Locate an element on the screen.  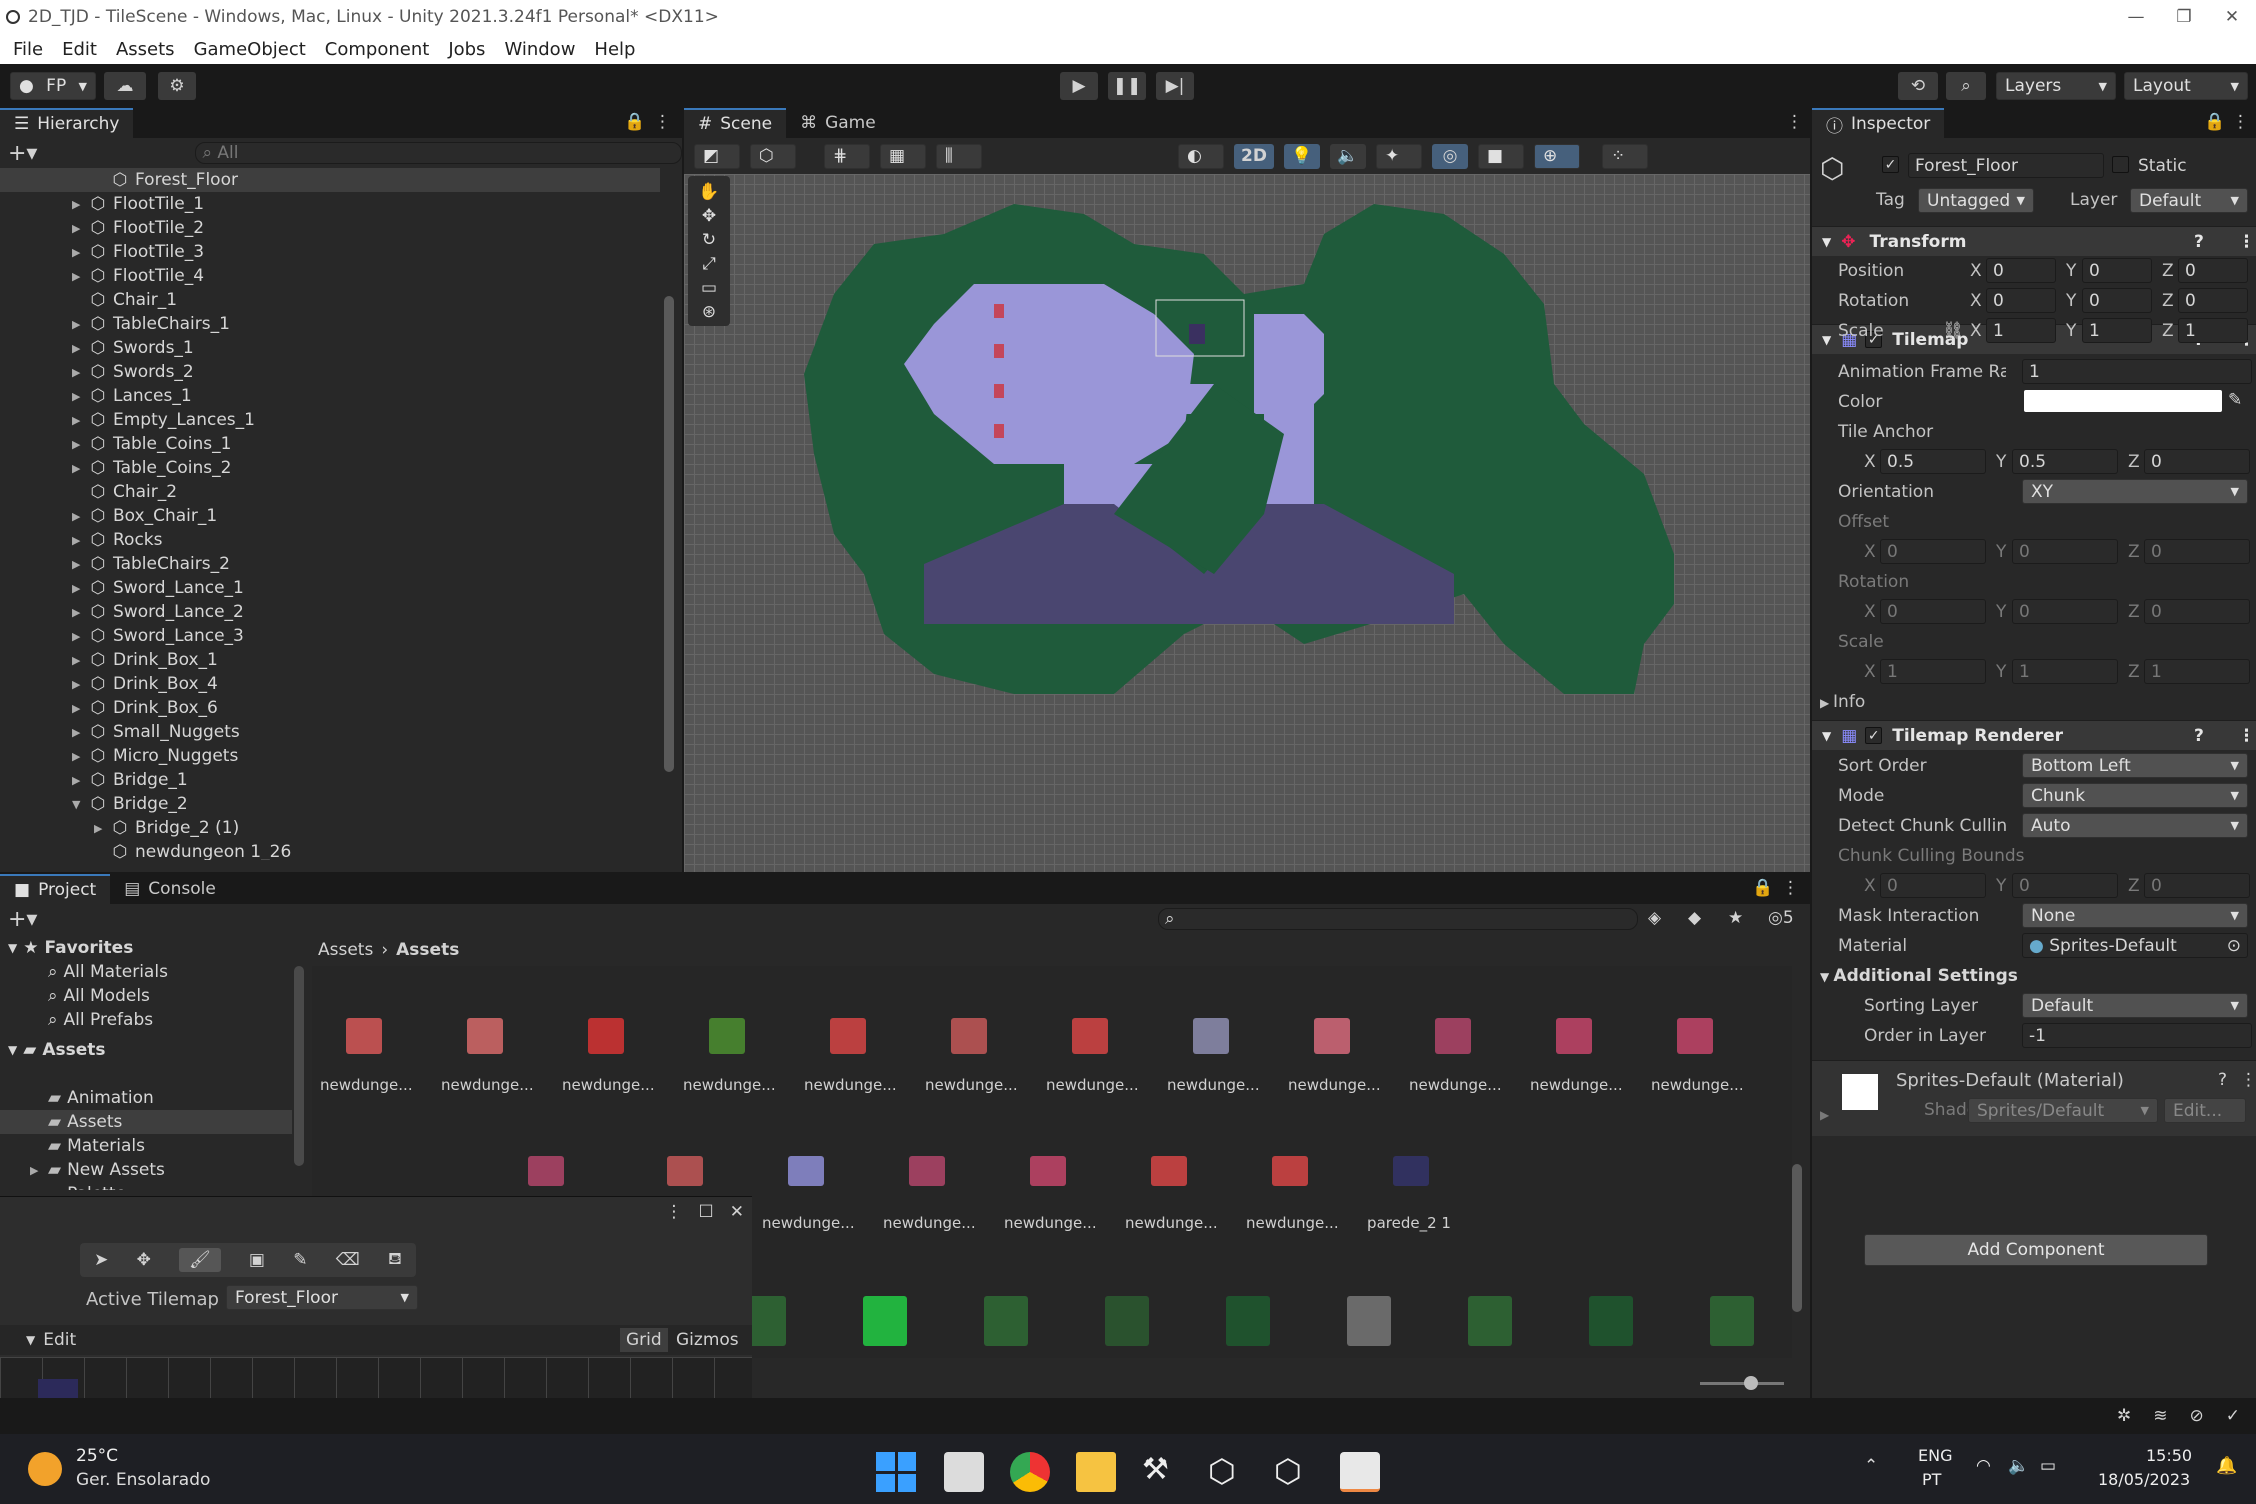
favorites-foldout: ▼ ★ Favorites is located at coordinates (146, 948).